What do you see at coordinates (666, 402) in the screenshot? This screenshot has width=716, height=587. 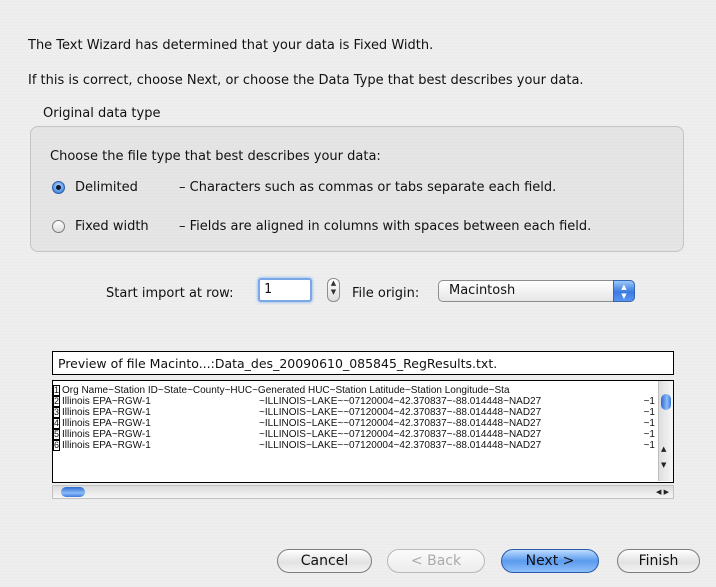 I see `vertical-scroll-thumb` at bounding box center [666, 402].